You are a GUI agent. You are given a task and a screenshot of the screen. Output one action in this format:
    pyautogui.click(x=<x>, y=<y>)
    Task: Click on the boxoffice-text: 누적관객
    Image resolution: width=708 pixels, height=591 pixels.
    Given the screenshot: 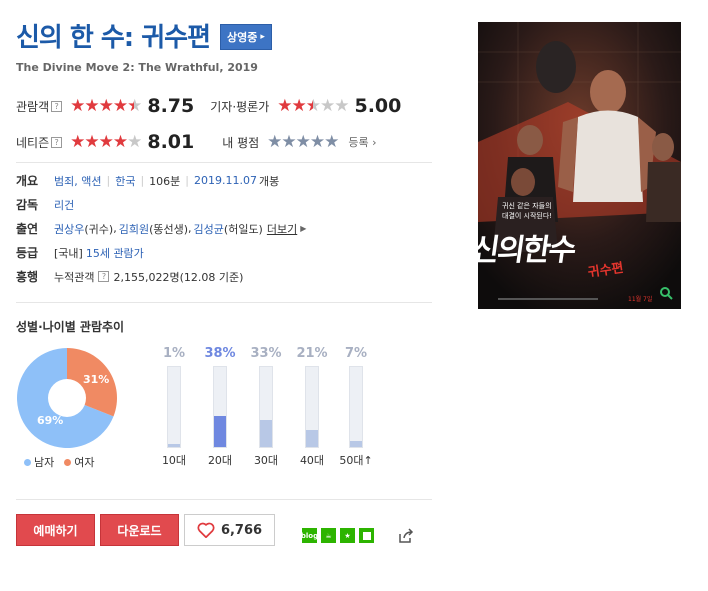 What is the action you would take?
    pyautogui.click(x=74, y=277)
    